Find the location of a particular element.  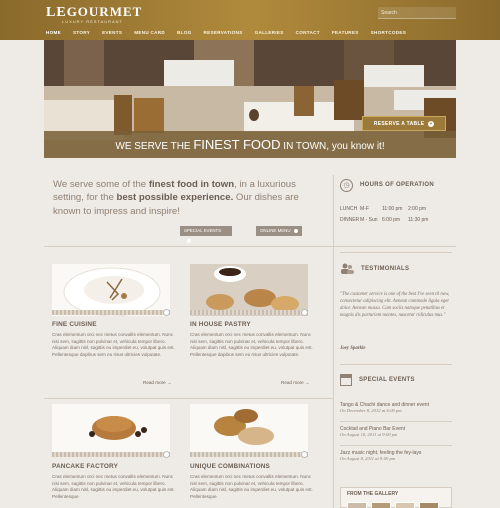

card-title: PANCAKE FACTORY is located at coordinates (85, 466).